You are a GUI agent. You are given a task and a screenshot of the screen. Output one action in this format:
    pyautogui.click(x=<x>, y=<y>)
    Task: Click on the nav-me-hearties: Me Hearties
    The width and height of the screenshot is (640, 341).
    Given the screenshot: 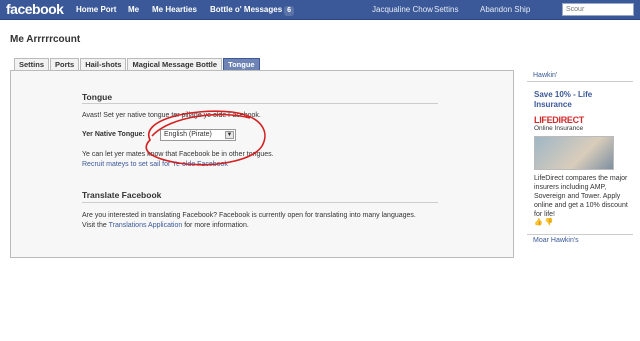 What is the action you would take?
    pyautogui.click(x=174, y=9)
    